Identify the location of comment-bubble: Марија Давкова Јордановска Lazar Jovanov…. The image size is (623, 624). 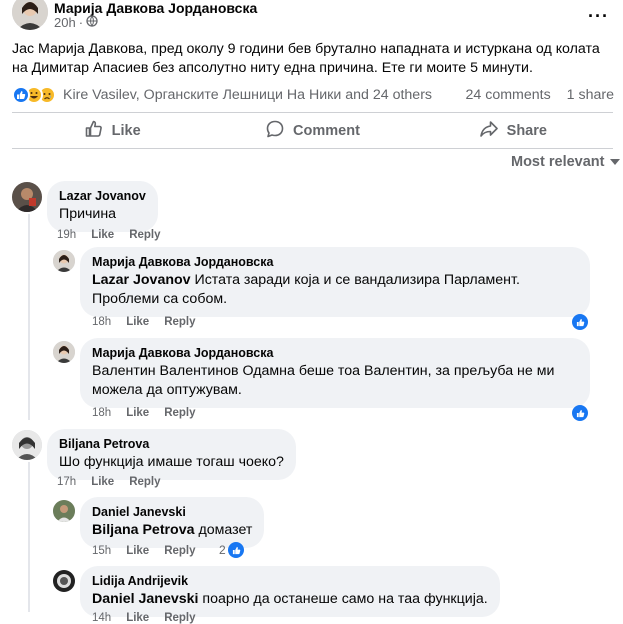
(335, 282).